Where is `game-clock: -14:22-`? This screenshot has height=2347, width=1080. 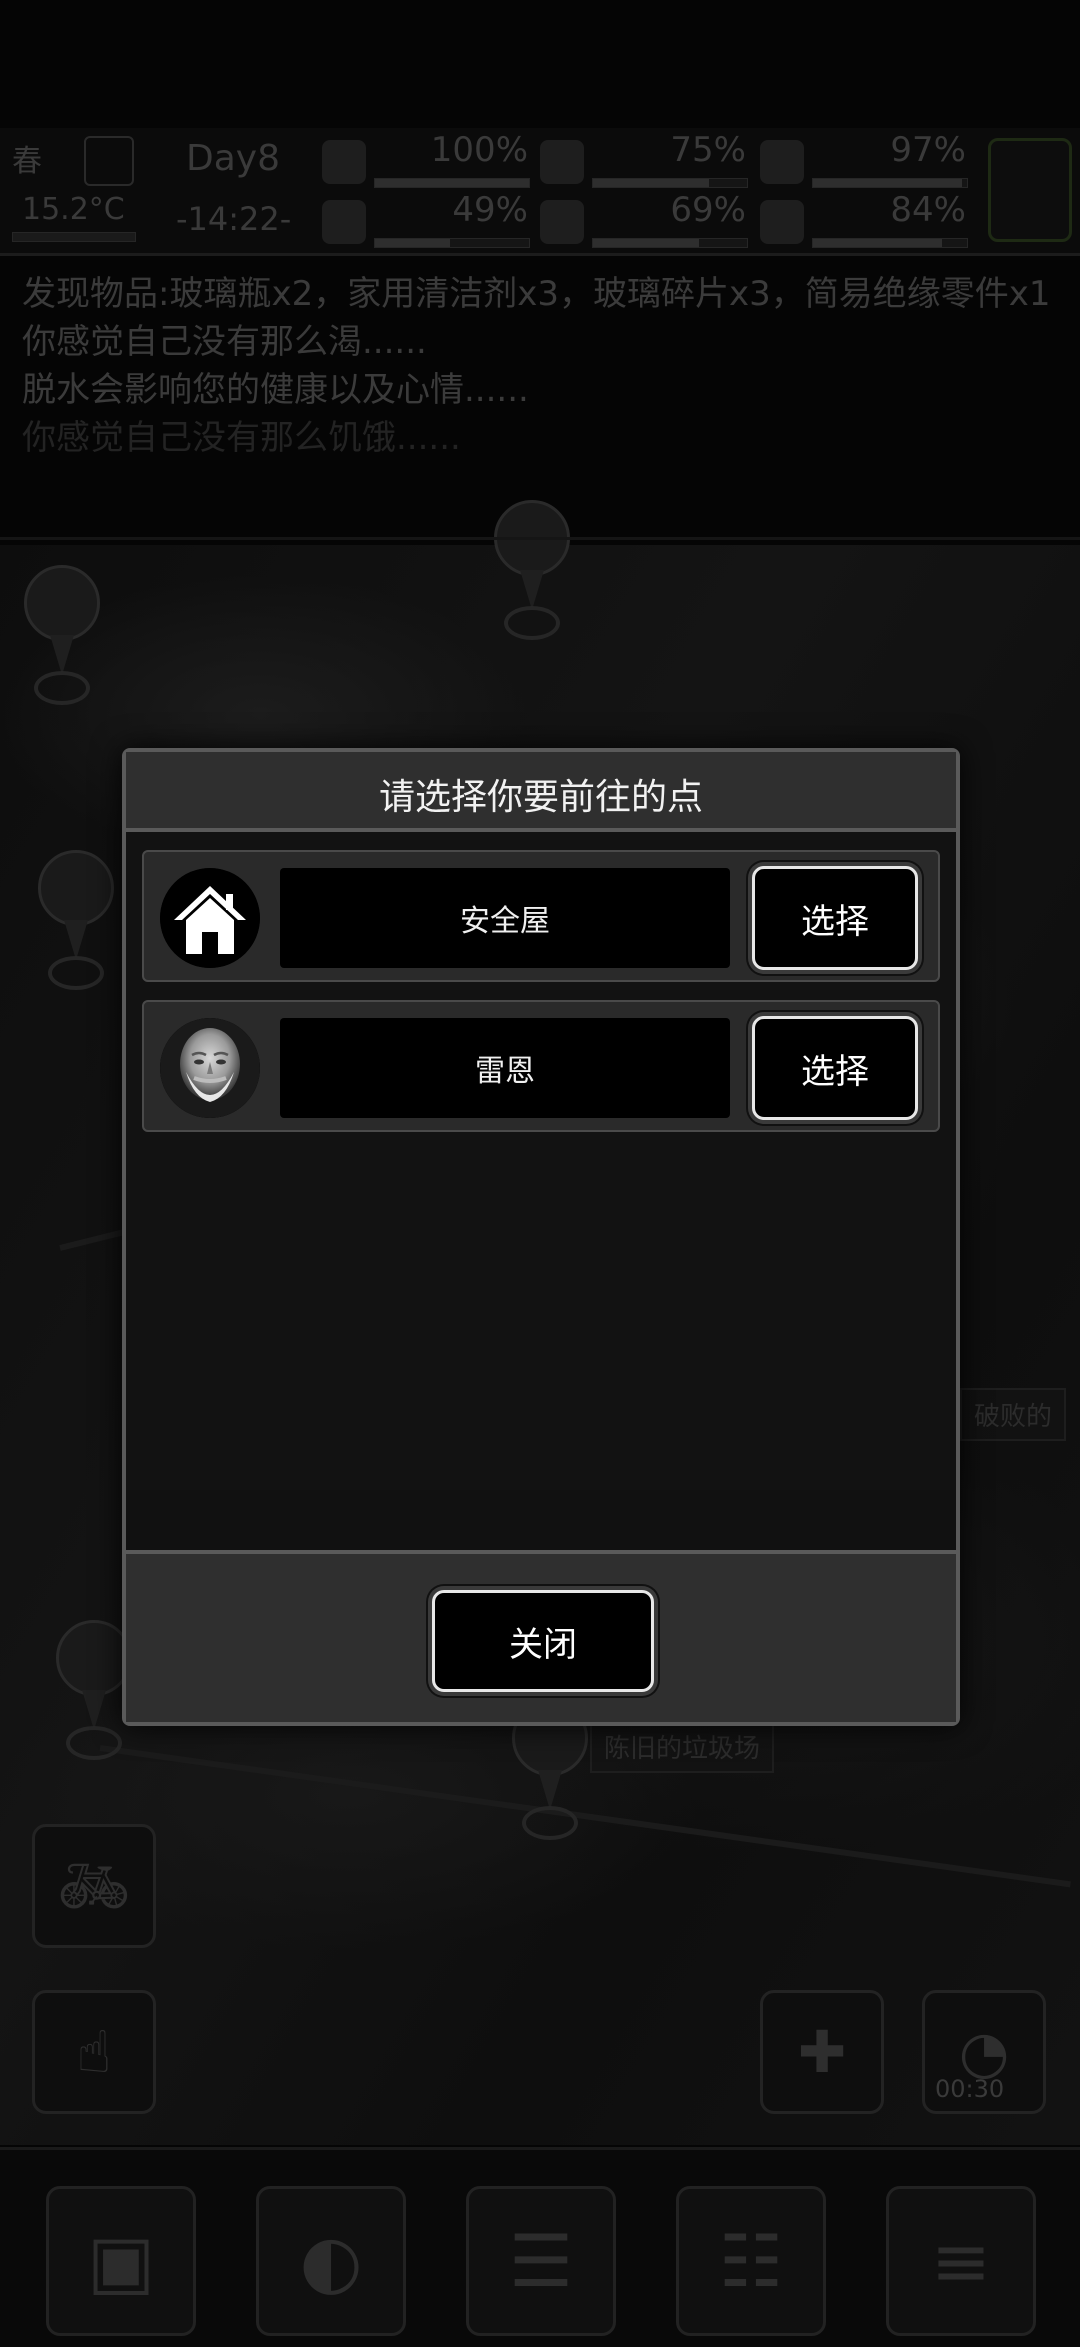
game-clock: -14:22- is located at coordinates (234, 219).